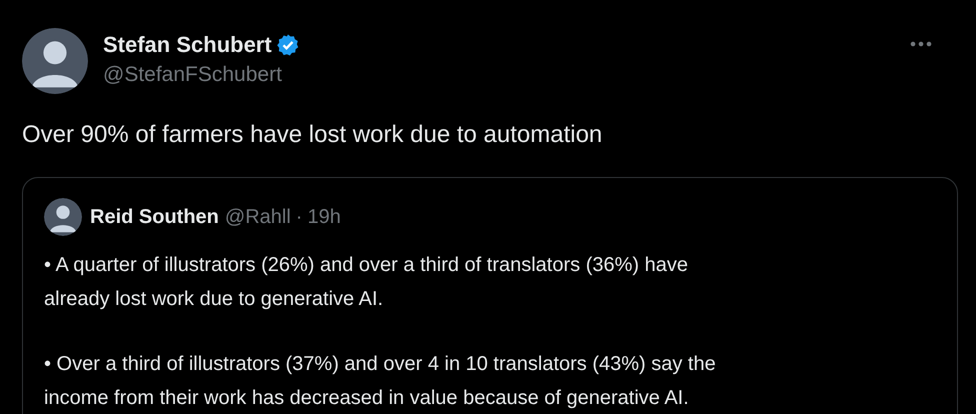 This screenshot has height=414, width=976. I want to click on author-name: Stefan Schubert, so click(187, 45).